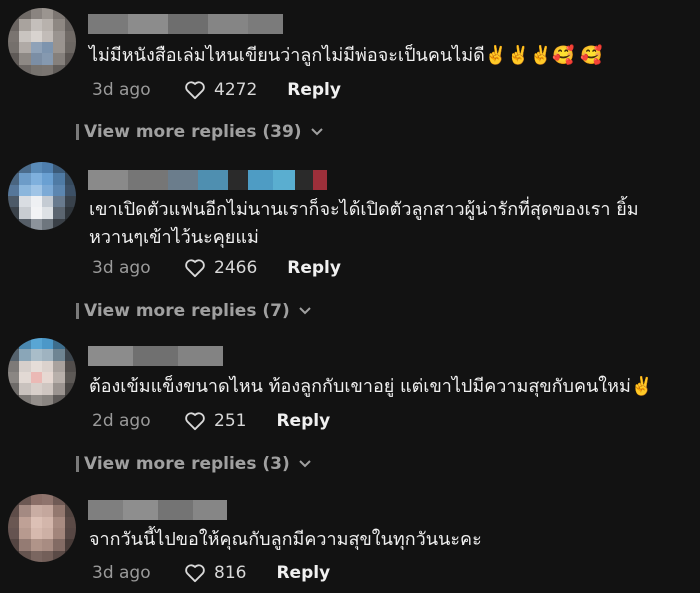  What do you see at coordinates (193, 132) in the screenshot?
I see `view-more-label: View more replies (39)` at bounding box center [193, 132].